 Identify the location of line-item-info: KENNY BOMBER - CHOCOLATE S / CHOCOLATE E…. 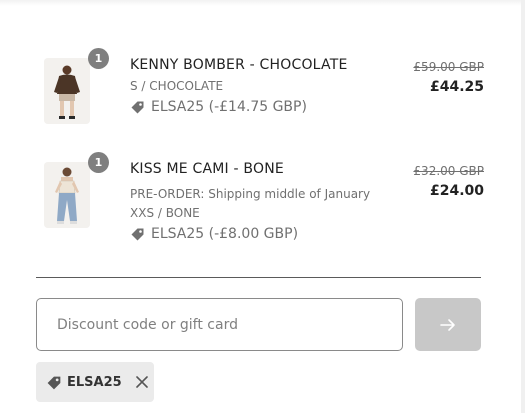
(255, 86).